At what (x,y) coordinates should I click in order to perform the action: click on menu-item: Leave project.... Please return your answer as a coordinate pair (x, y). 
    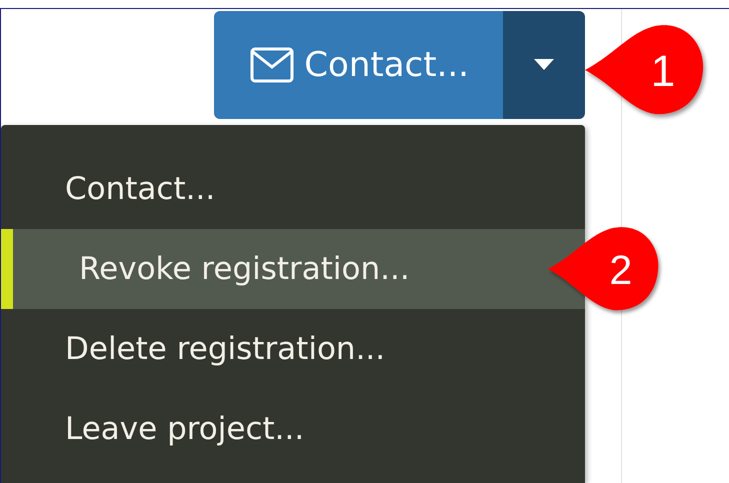
    Looking at the image, I should click on (293, 429).